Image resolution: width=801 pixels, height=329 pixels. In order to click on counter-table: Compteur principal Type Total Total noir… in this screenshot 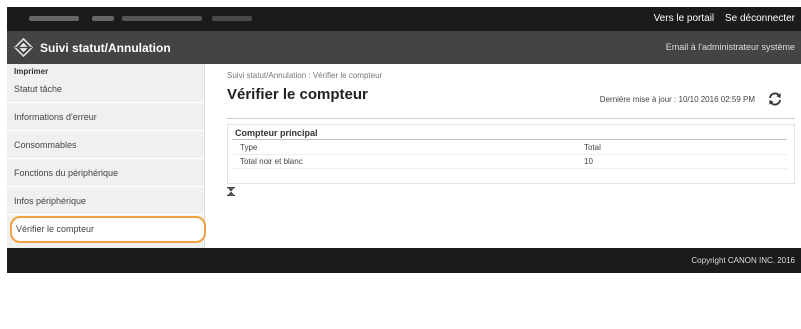, I will do `click(511, 154)`.